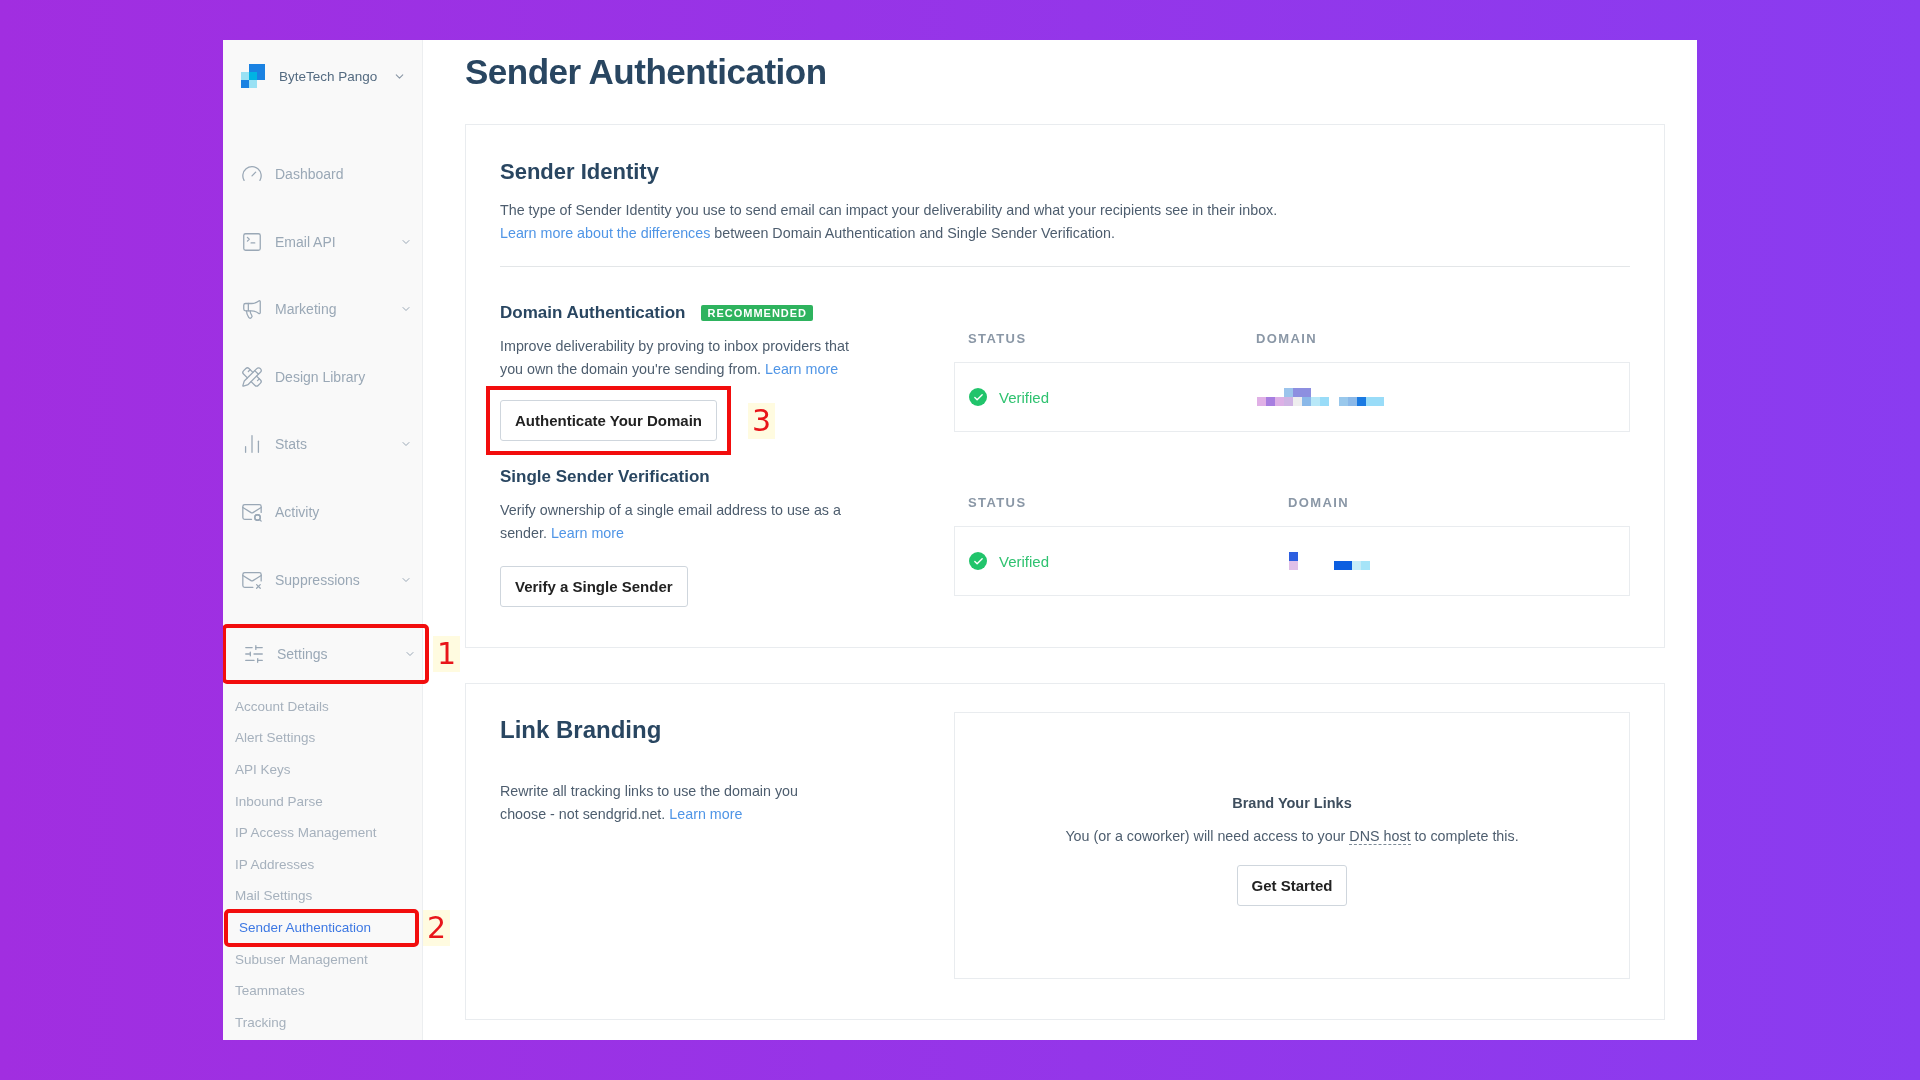 The height and width of the screenshot is (1080, 1920). Describe the element at coordinates (646, 72) in the screenshot. I see `page-title: Sender Authentication` at that location.